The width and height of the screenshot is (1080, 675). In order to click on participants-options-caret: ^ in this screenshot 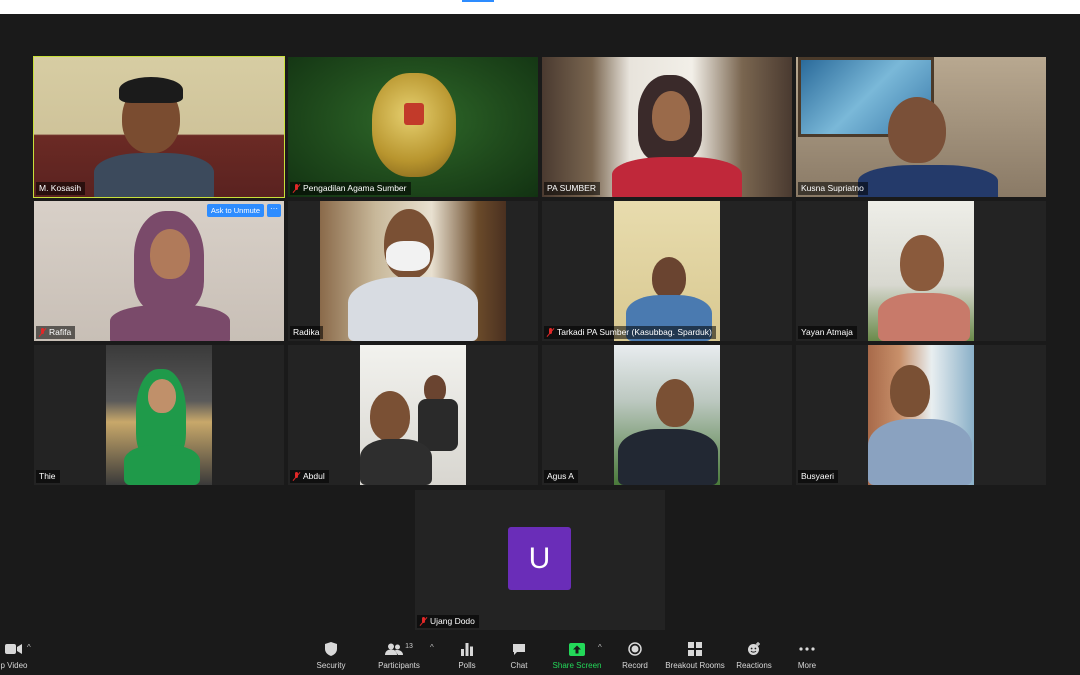, I will do `click(432, 647)`.